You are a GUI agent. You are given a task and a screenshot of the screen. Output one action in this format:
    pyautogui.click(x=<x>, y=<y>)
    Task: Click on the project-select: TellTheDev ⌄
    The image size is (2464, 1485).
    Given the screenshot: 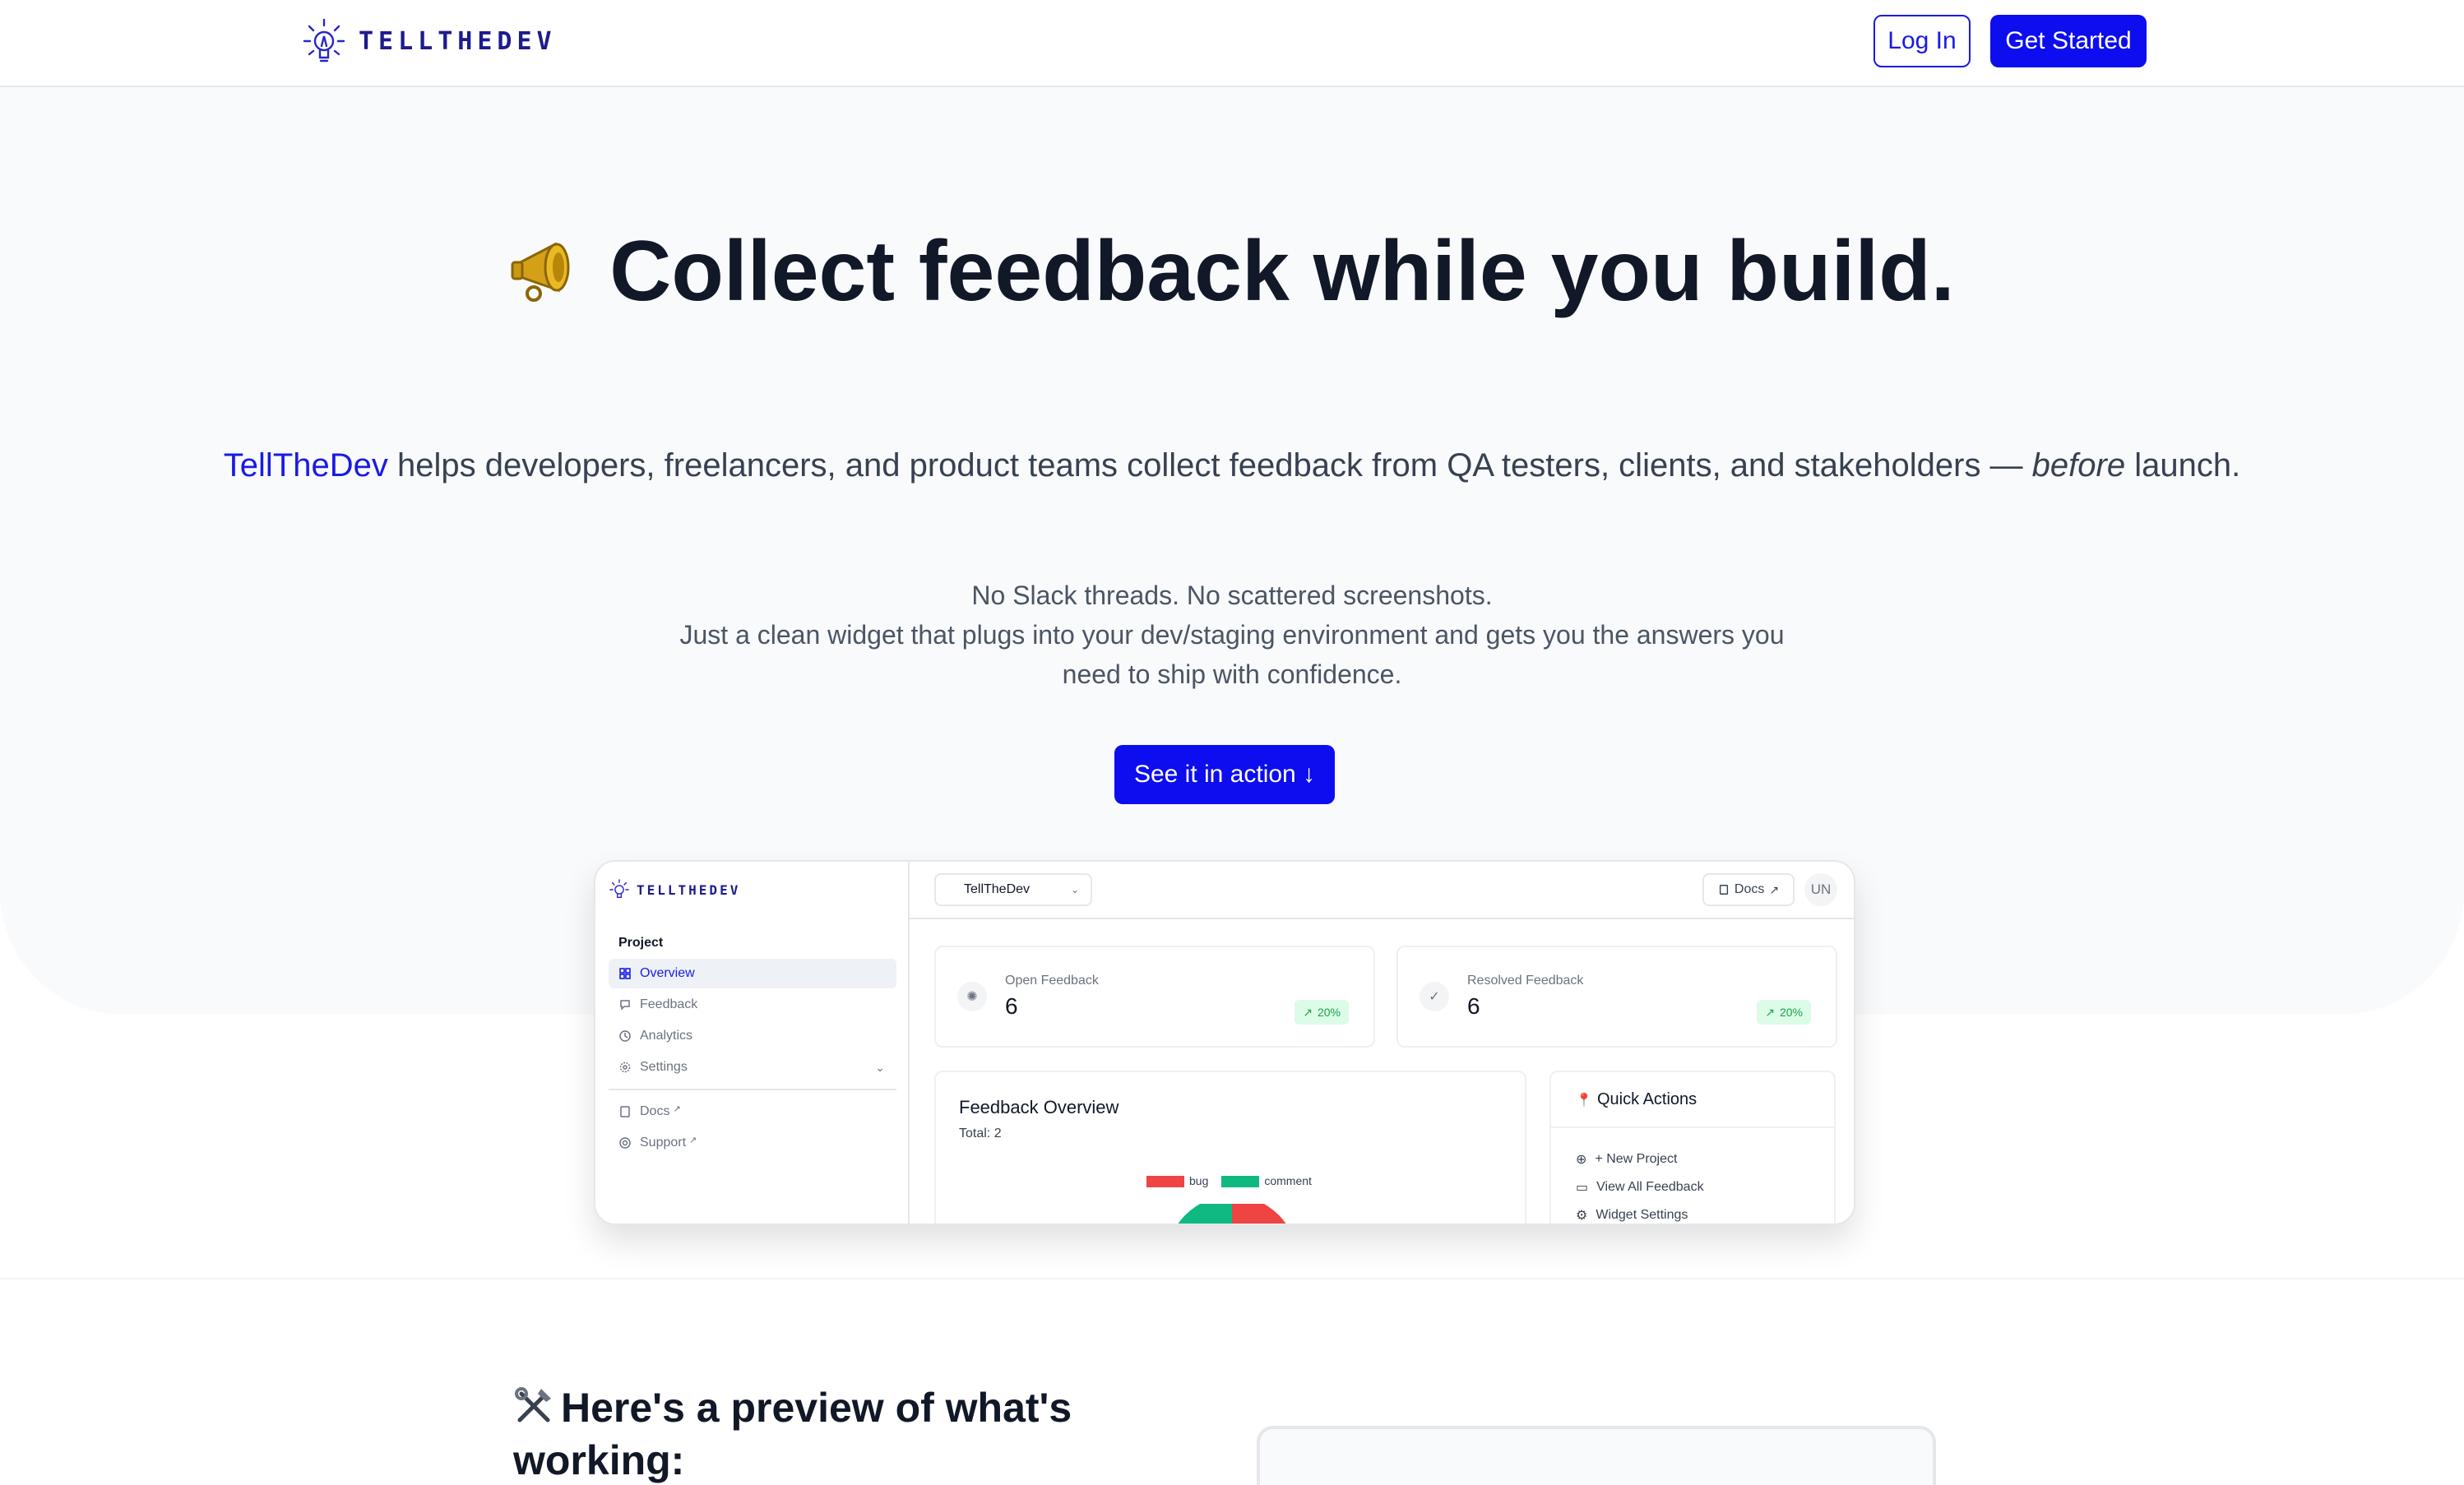 What is the action you would take?
    pyautogui.click(x=1013, y=889)
    